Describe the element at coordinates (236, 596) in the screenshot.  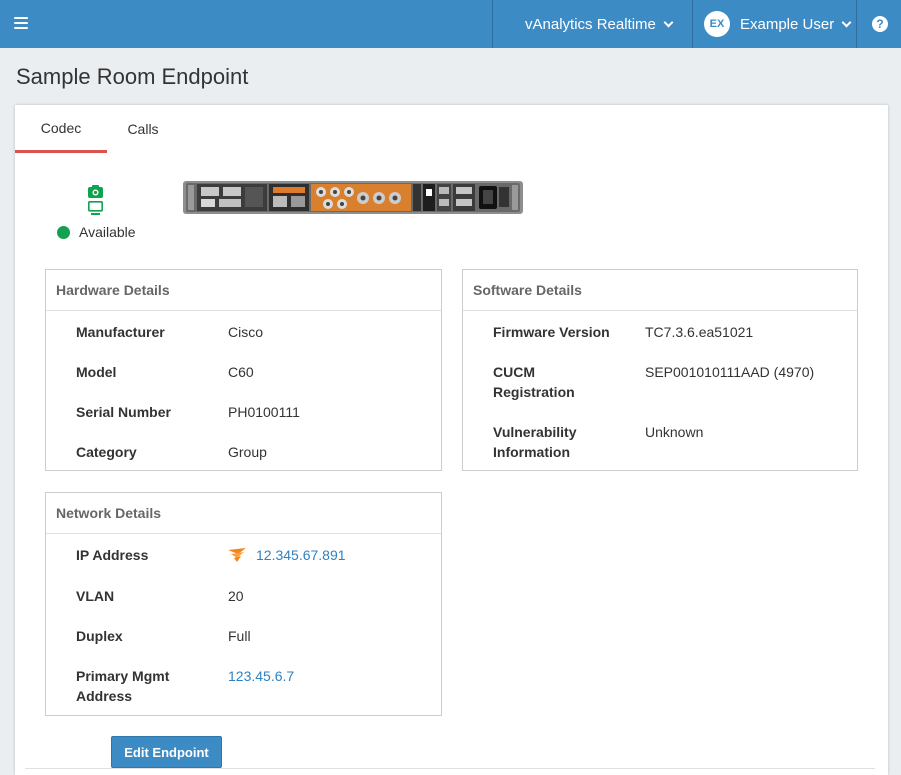
I see `detail-value: 20` at that location.